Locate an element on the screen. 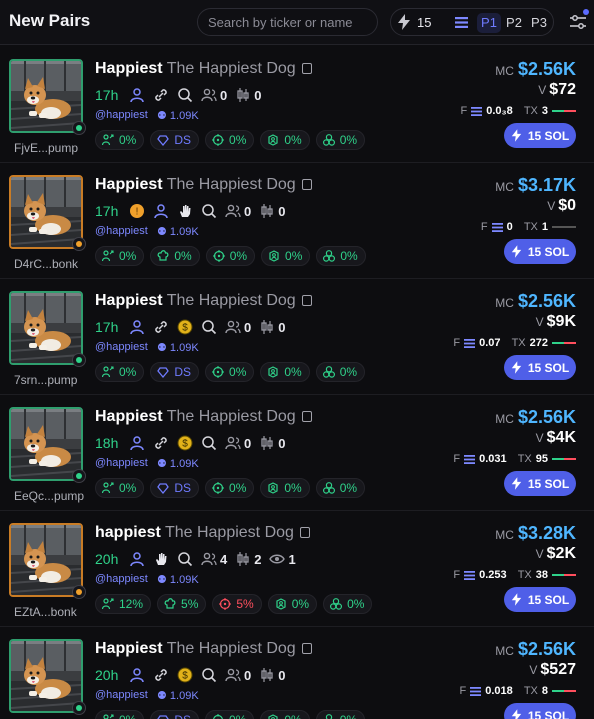 The image size is (594, 719). token-address: EZtA...bonk is located at coordinates (49, 612).